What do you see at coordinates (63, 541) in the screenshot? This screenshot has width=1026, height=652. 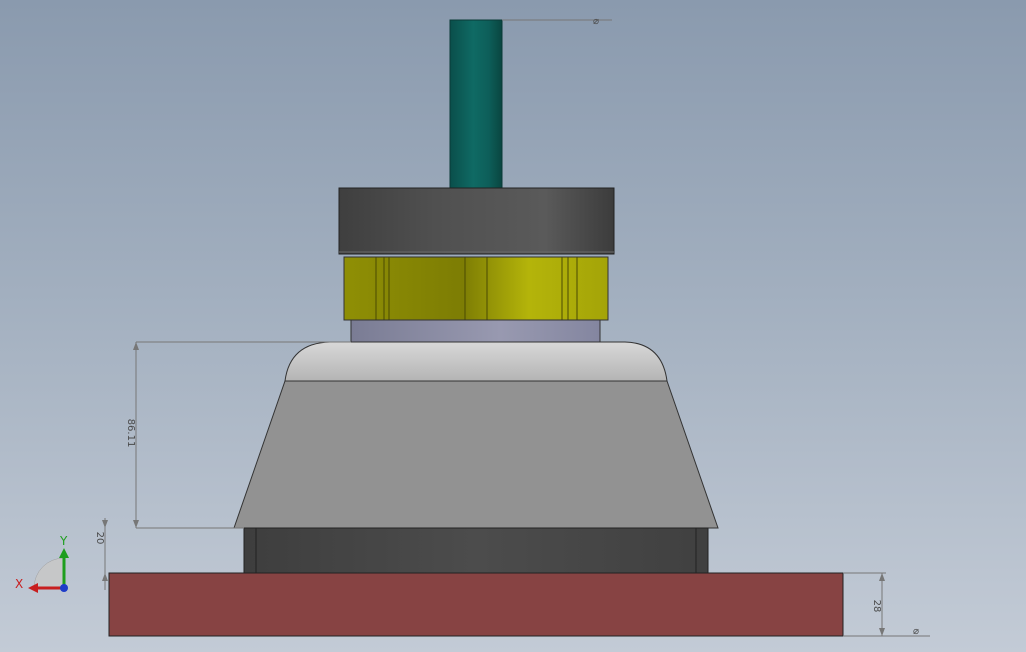 I see `triad-y-label: Y` at bounding box center [63, 541].